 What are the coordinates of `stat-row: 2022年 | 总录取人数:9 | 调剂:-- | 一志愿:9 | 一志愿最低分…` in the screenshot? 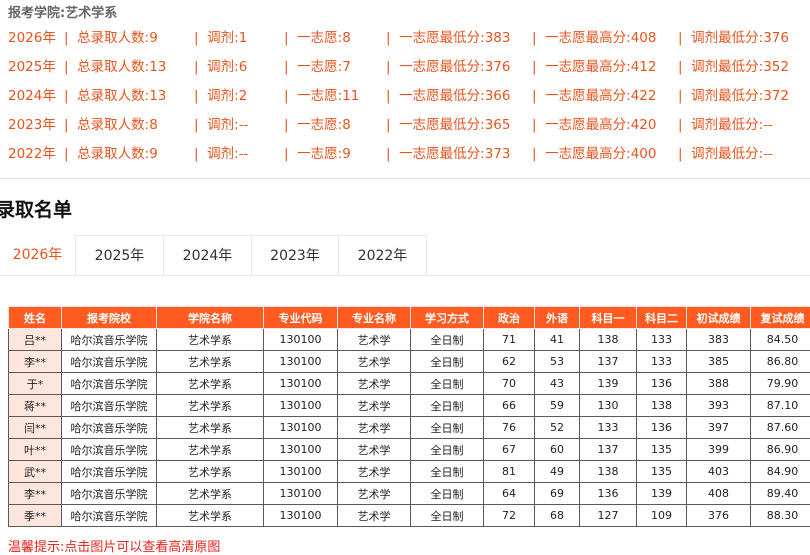 It's located at (405, 154).